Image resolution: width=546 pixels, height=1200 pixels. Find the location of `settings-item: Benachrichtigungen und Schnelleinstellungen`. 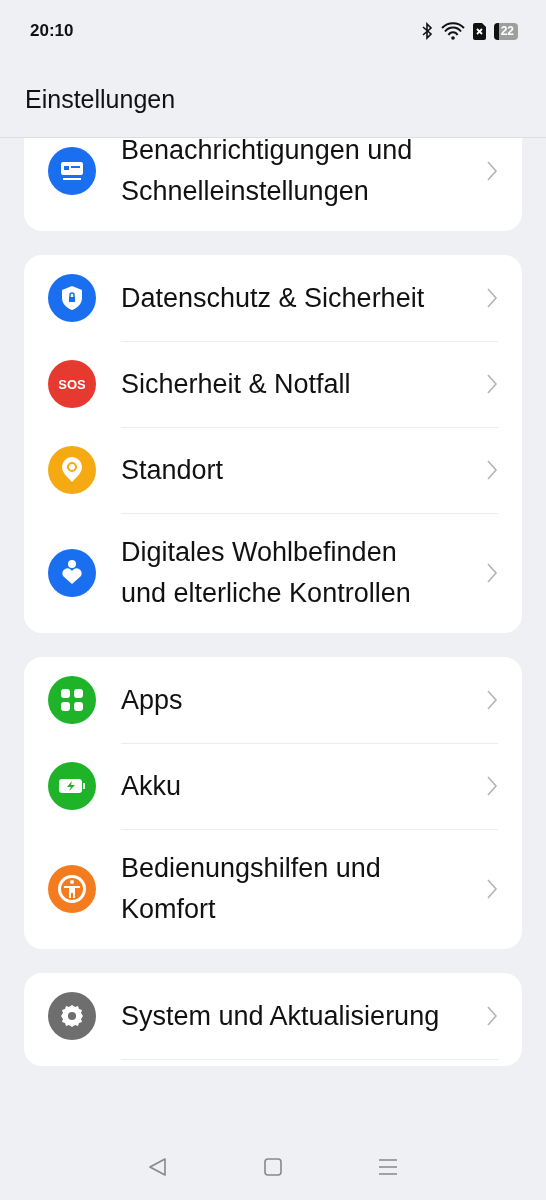

settings-item: Benachrichtigungen und Schnelleinstellungen is located at coordinates (273, 184).